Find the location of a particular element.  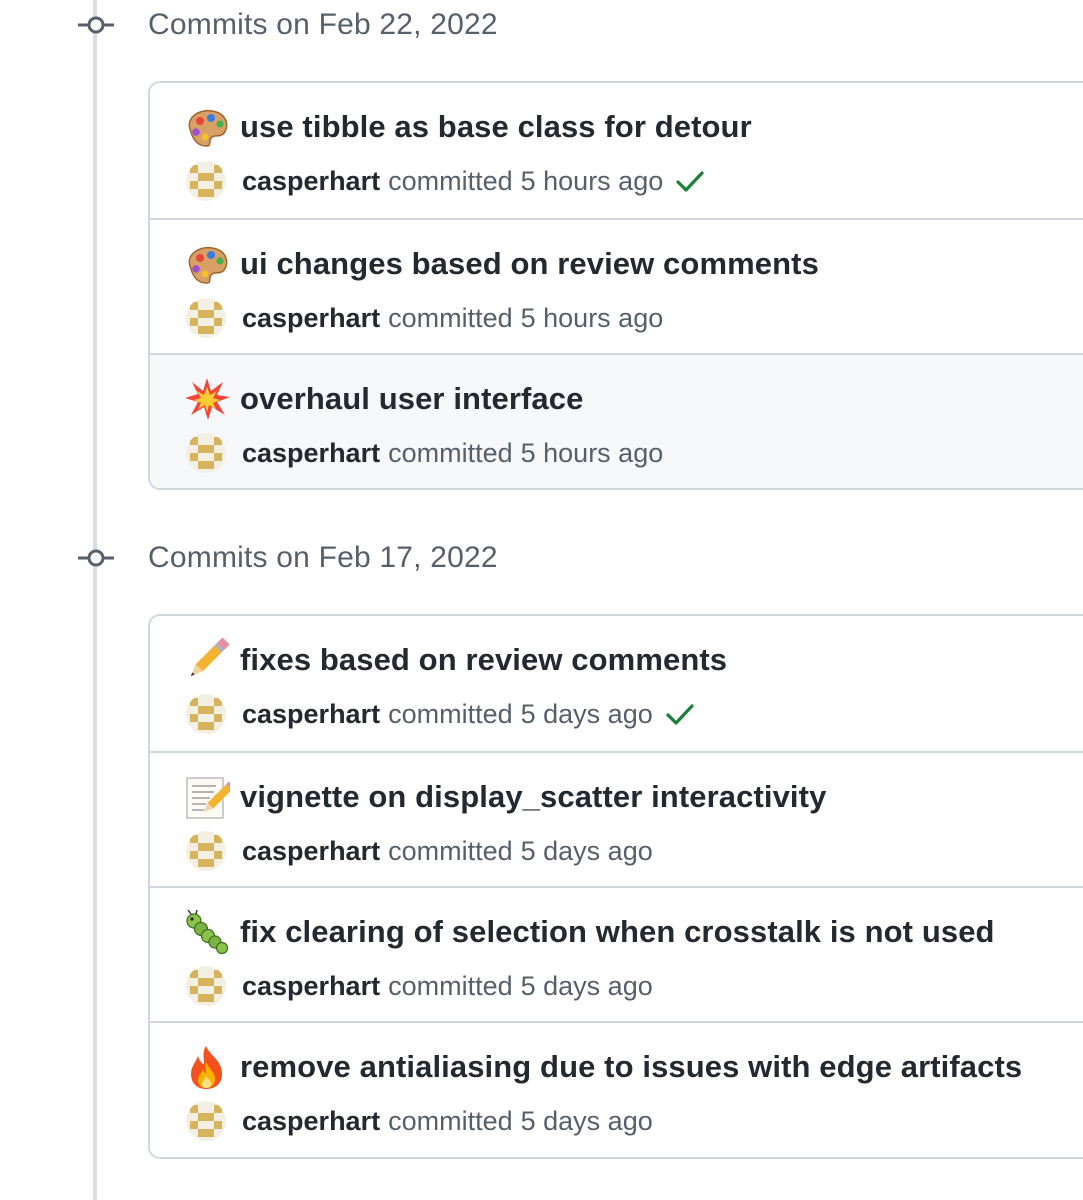

commit-message-link: overhaul user interface is located at coordinates (411, 399).